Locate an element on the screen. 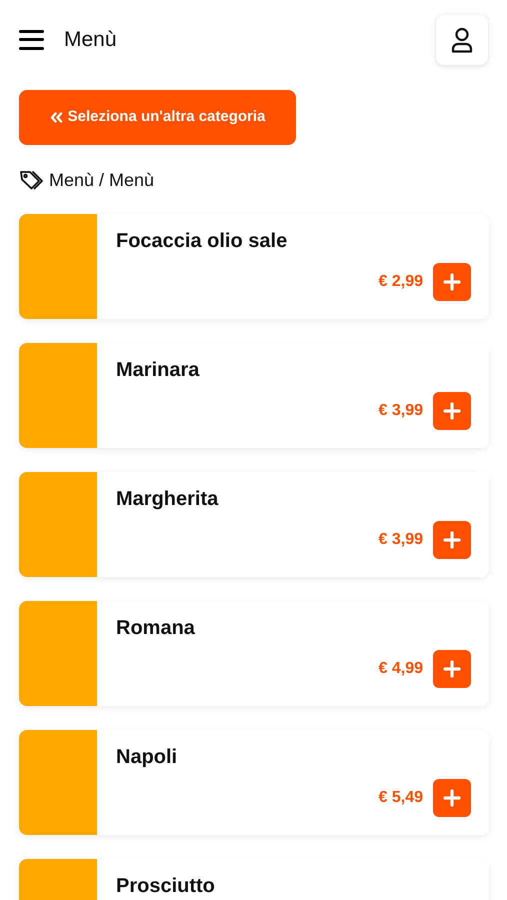 The image size is (507, 900). product-name: Margherita is located at coordinates (168, 499).